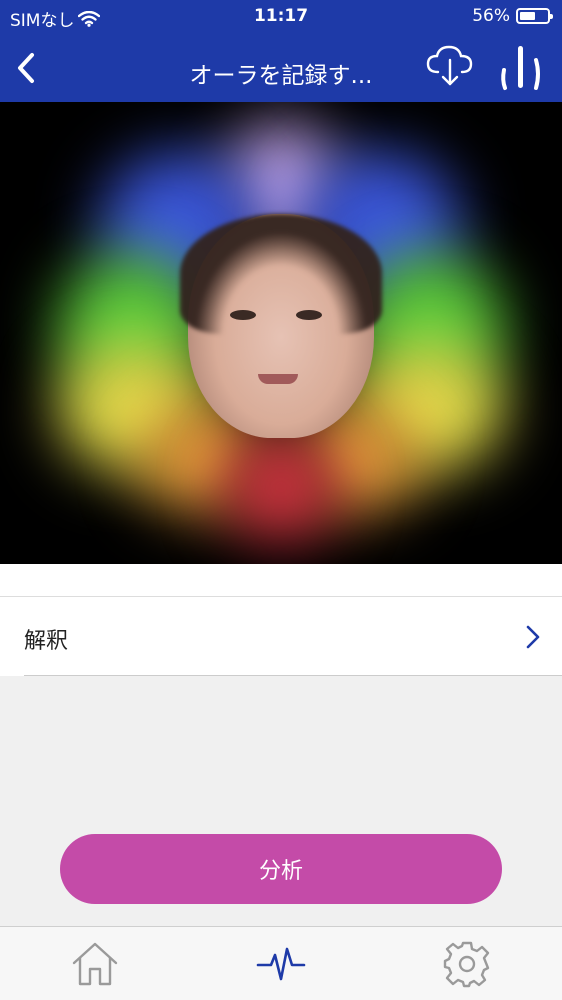  Describe the element at coordinates (491, 16) in the screenshot. I see `battery-percent: 56%` at that location.